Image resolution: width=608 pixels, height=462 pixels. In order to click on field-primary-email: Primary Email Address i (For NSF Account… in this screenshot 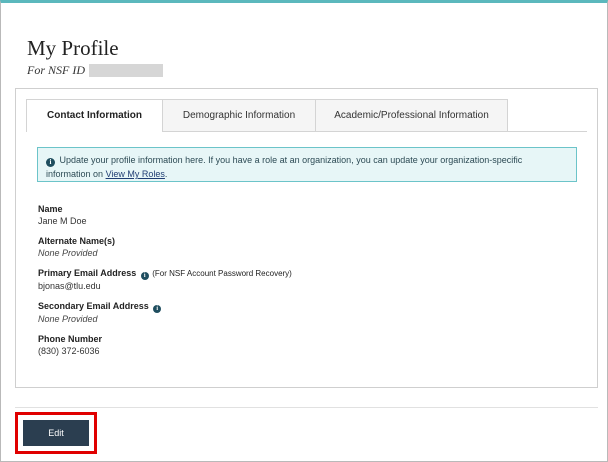, I will do `click(165, 280)`.